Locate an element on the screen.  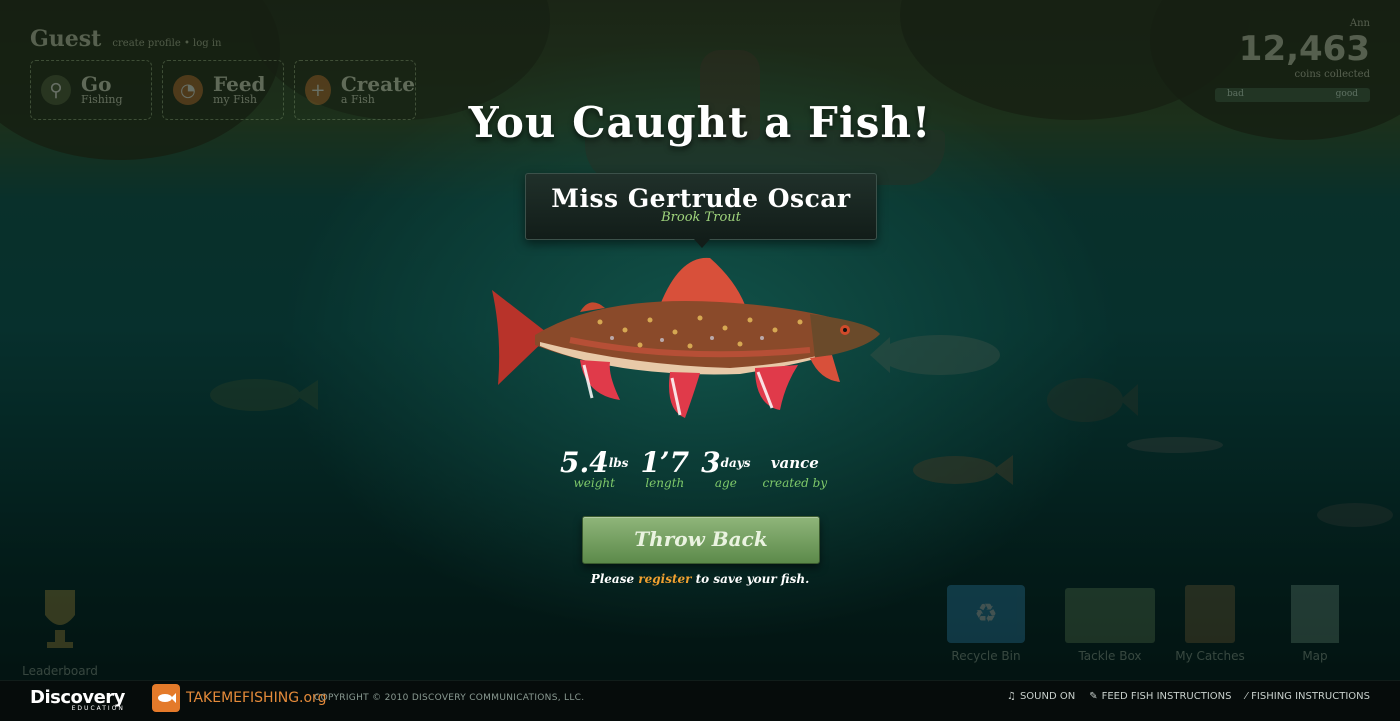
map-button: Map is located at coordinates (1315, 624).